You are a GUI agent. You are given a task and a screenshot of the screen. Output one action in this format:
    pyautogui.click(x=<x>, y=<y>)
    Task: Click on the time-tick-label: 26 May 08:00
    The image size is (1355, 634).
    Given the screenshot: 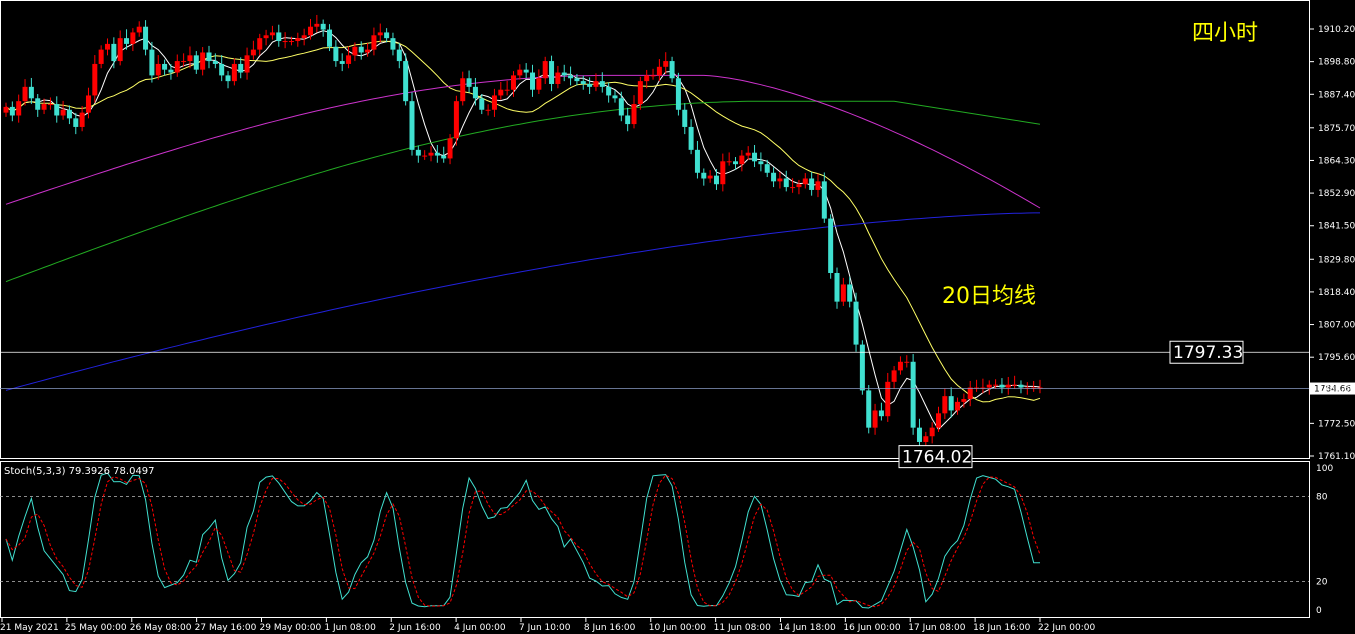 What is the action you would take?
    pyautogui.click(x=161, y=628)
    